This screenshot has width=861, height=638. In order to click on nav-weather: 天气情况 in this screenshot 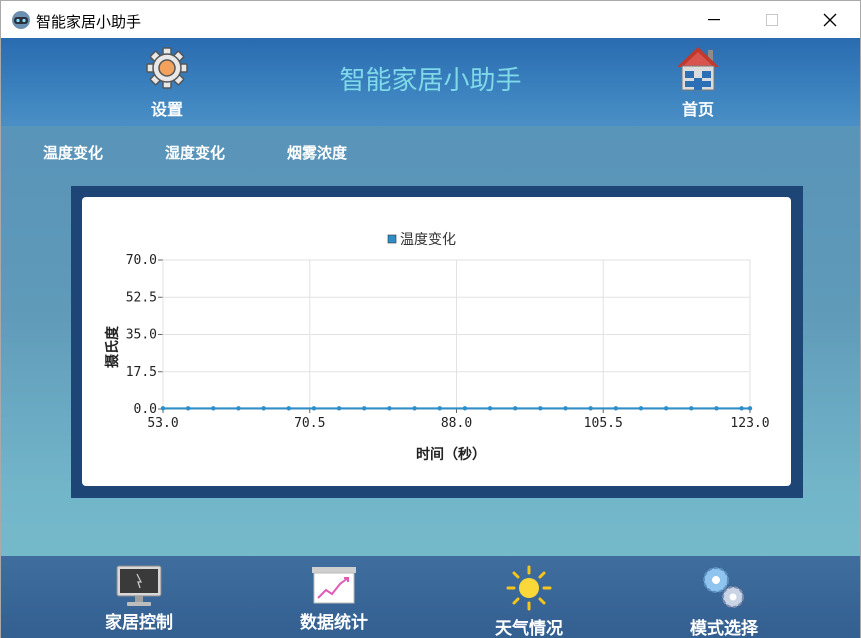, I will do `click(529, 600)`.